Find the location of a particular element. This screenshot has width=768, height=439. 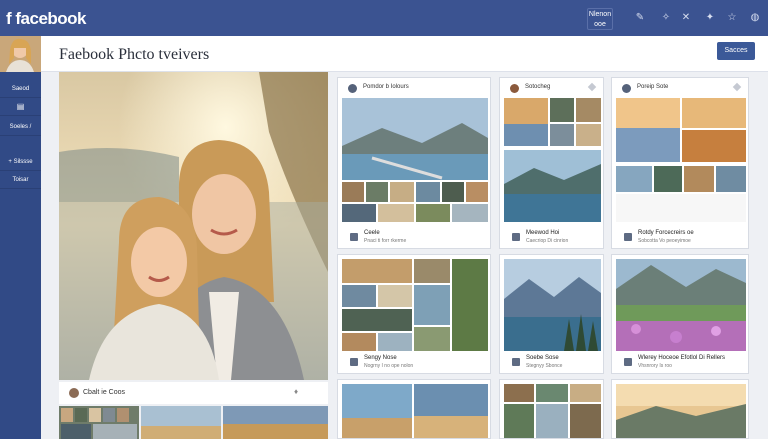

edit-icon: ✎ is located at coordinates (640, 18).